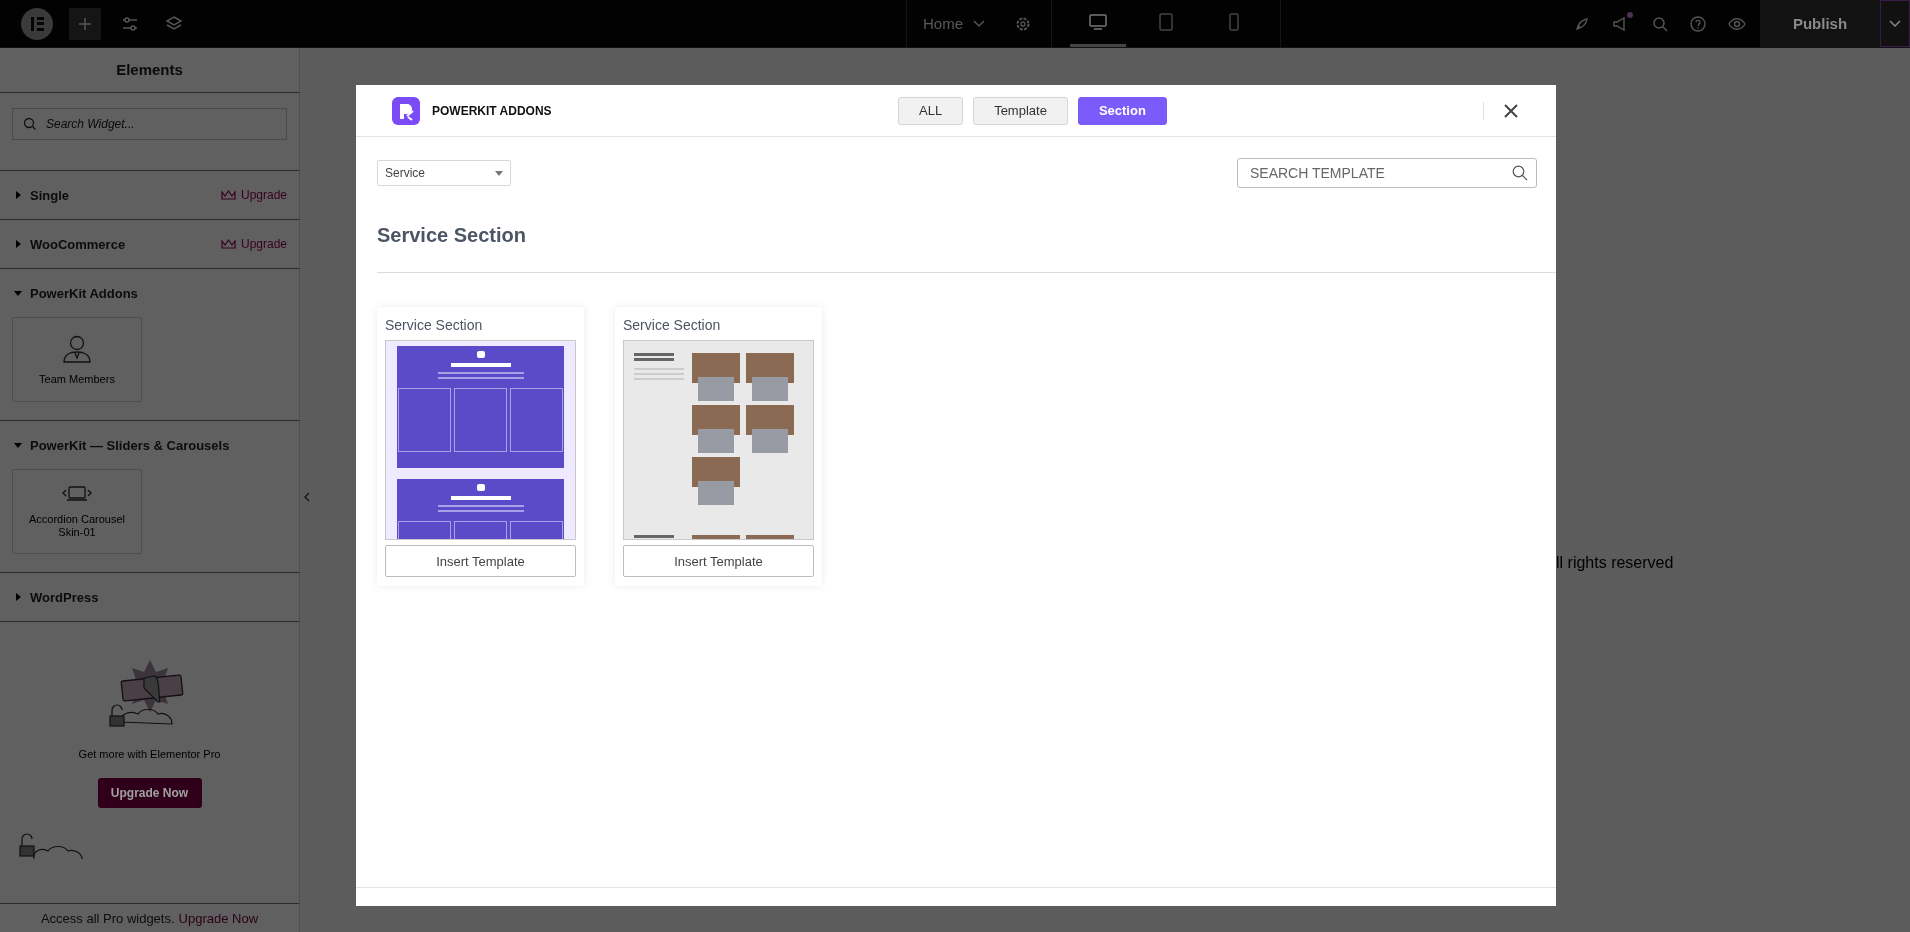 The height and width of the screenshot is (932, 1910). Describe the element at coordinates (1511, 110) in the screenshot. I see `close-icon` at that location.